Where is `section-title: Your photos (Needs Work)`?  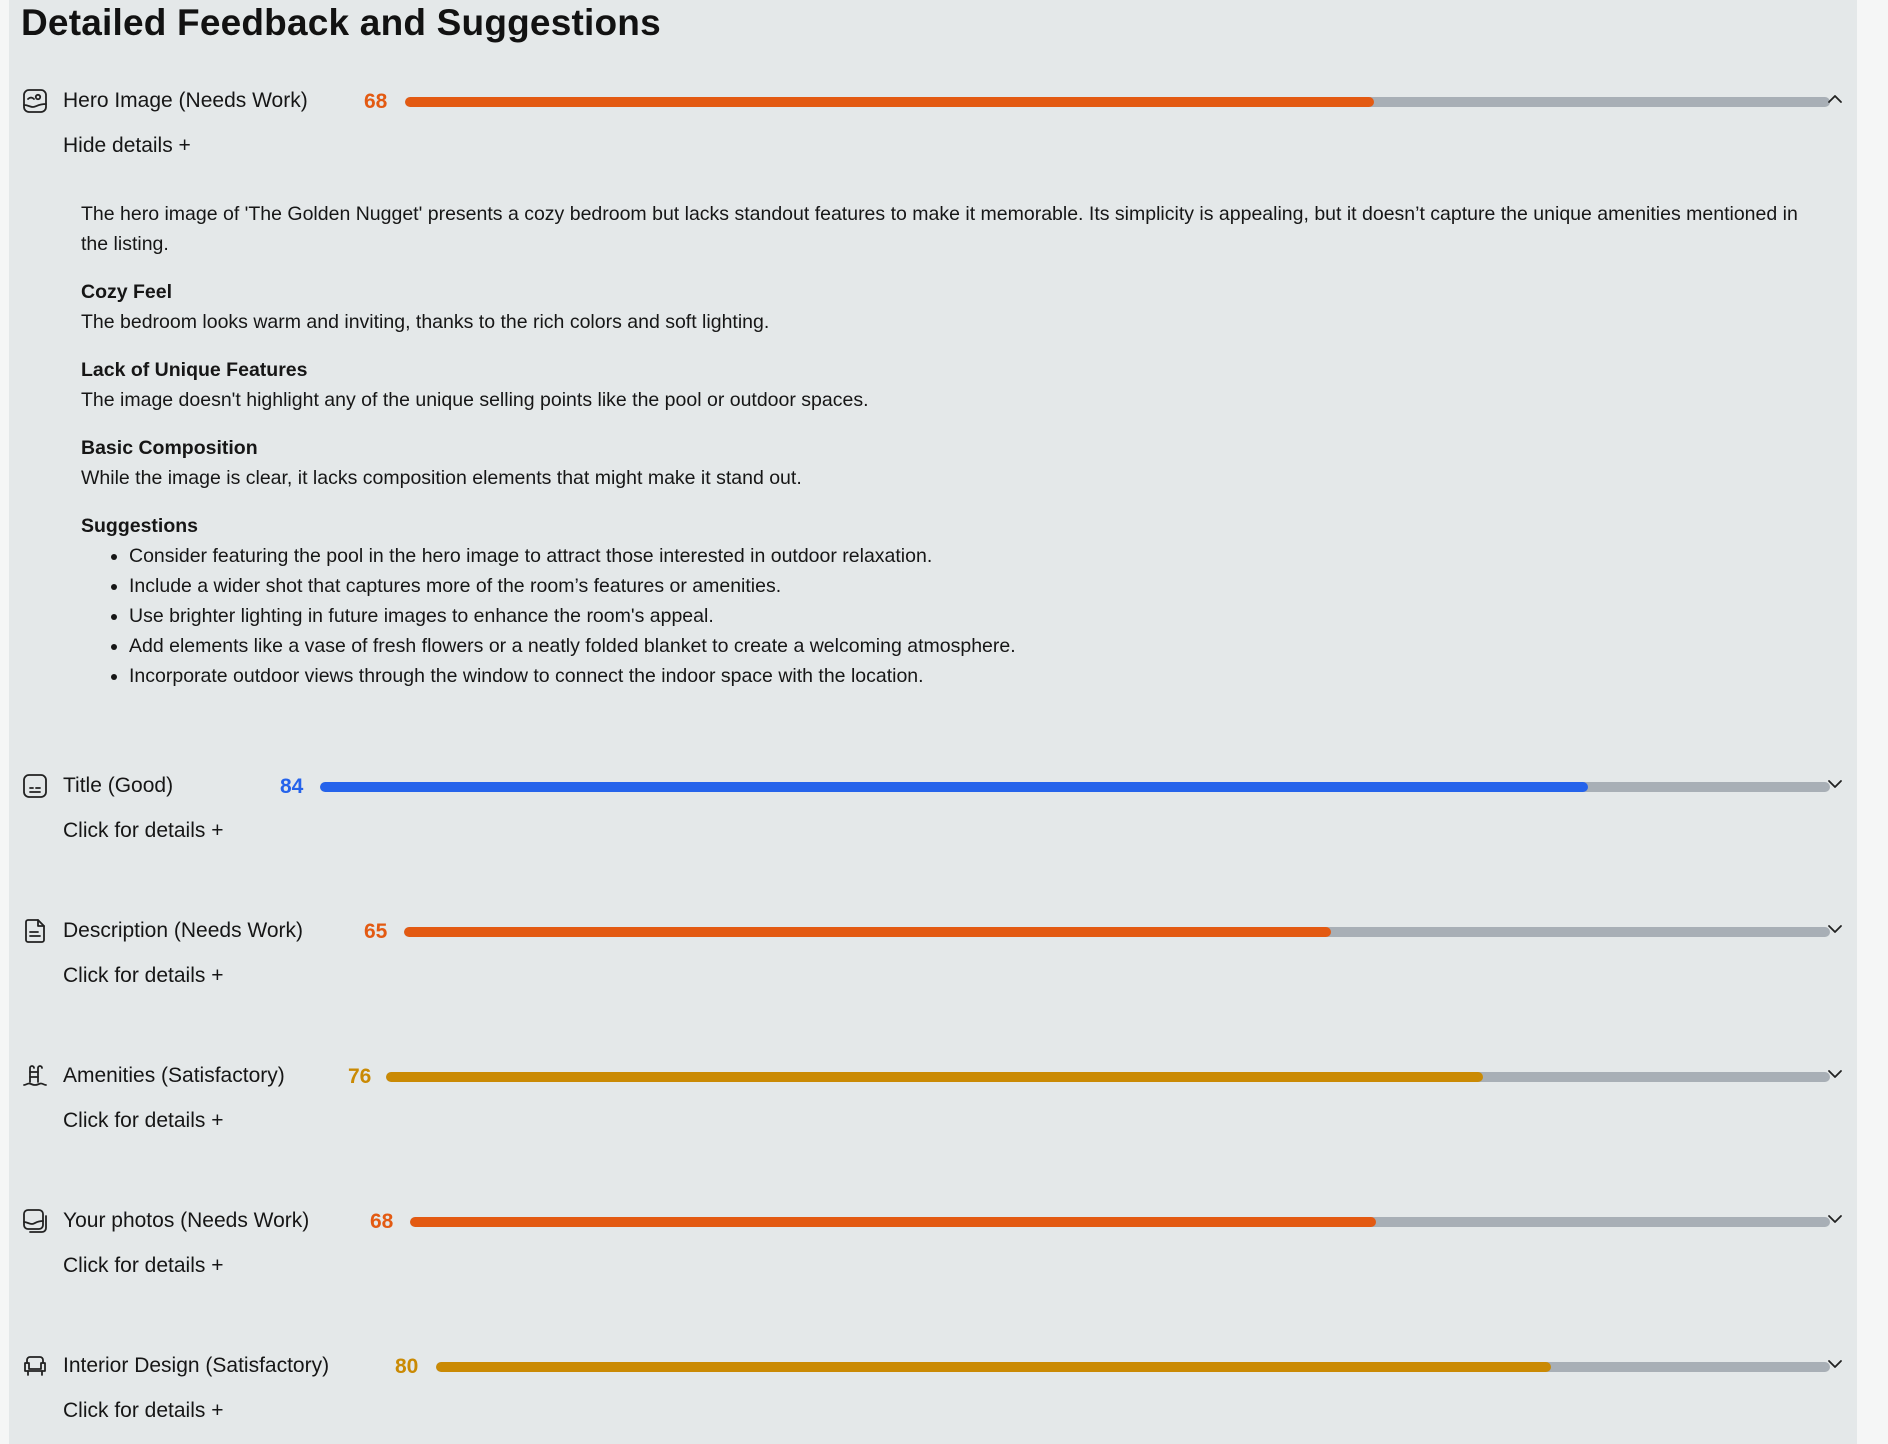 section-title: Your photos (Needs Work) is located at coordinates (186, 1220).